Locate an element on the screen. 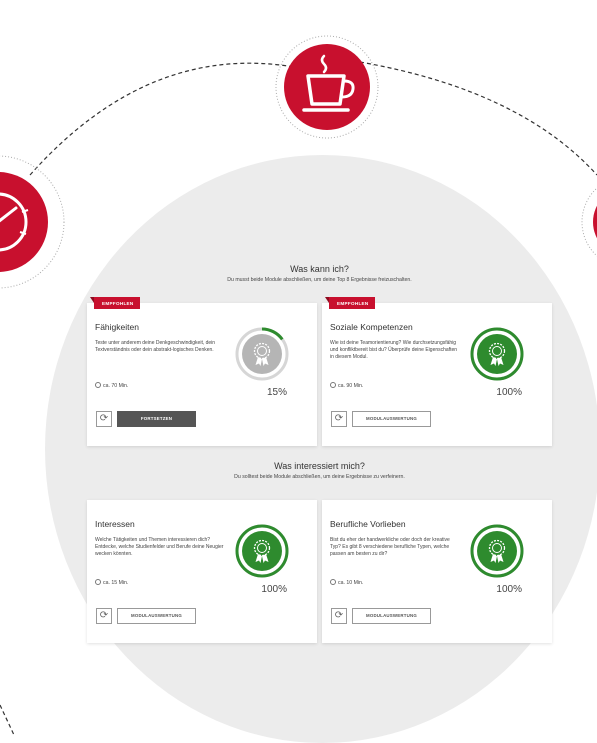 This screenshot has width=597, height=743. card-title: Fähigkeiten is located at coordinates (117, 327).